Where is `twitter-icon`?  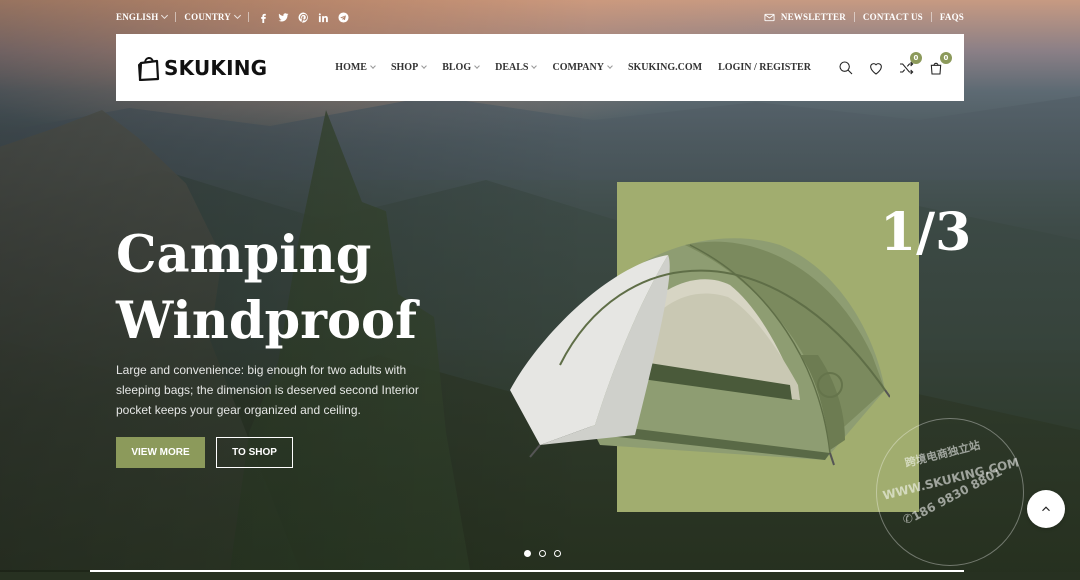
twitter-icon is located at coordinates (283, 17).